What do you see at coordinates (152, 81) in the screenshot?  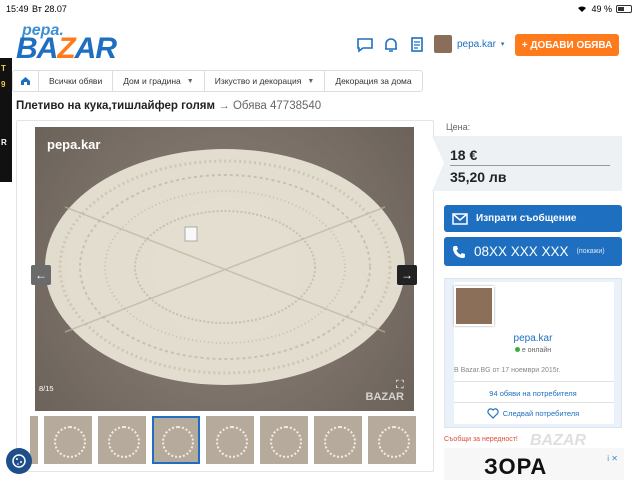 I see `breadcrumb-label: Дом и градина` at bounding box center [152, 81].